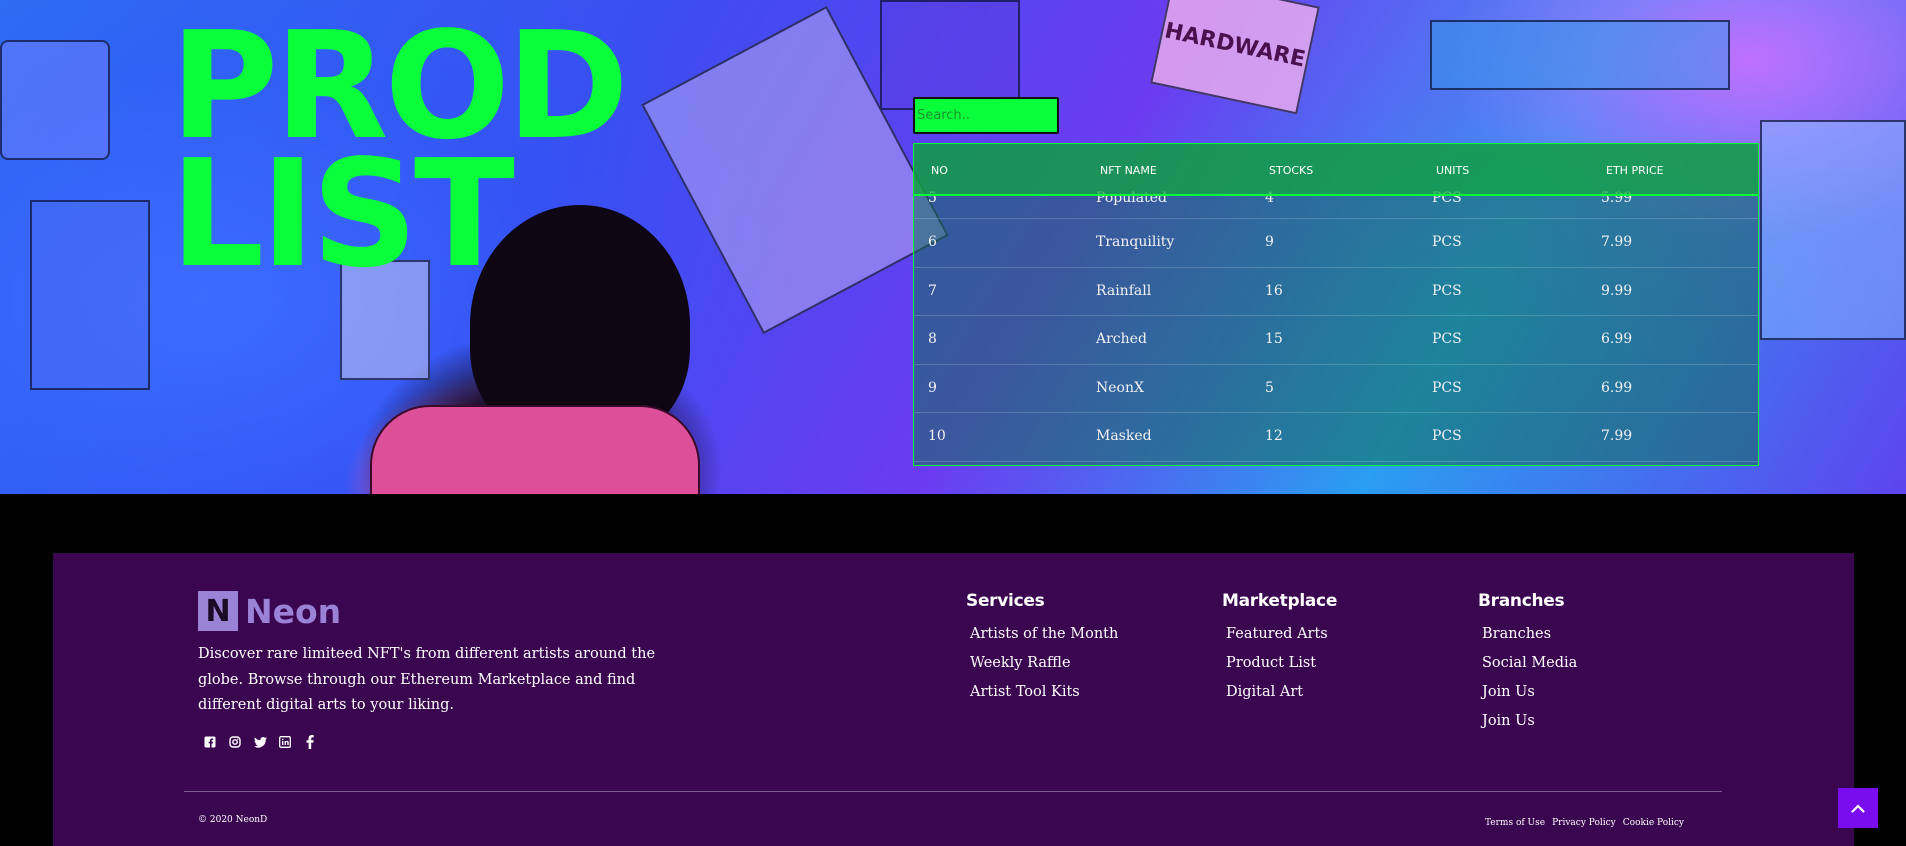  Describe the element at coordinates (233, 820) in the screenshot. I see `copyright: © 2020 NeonD` at that location.